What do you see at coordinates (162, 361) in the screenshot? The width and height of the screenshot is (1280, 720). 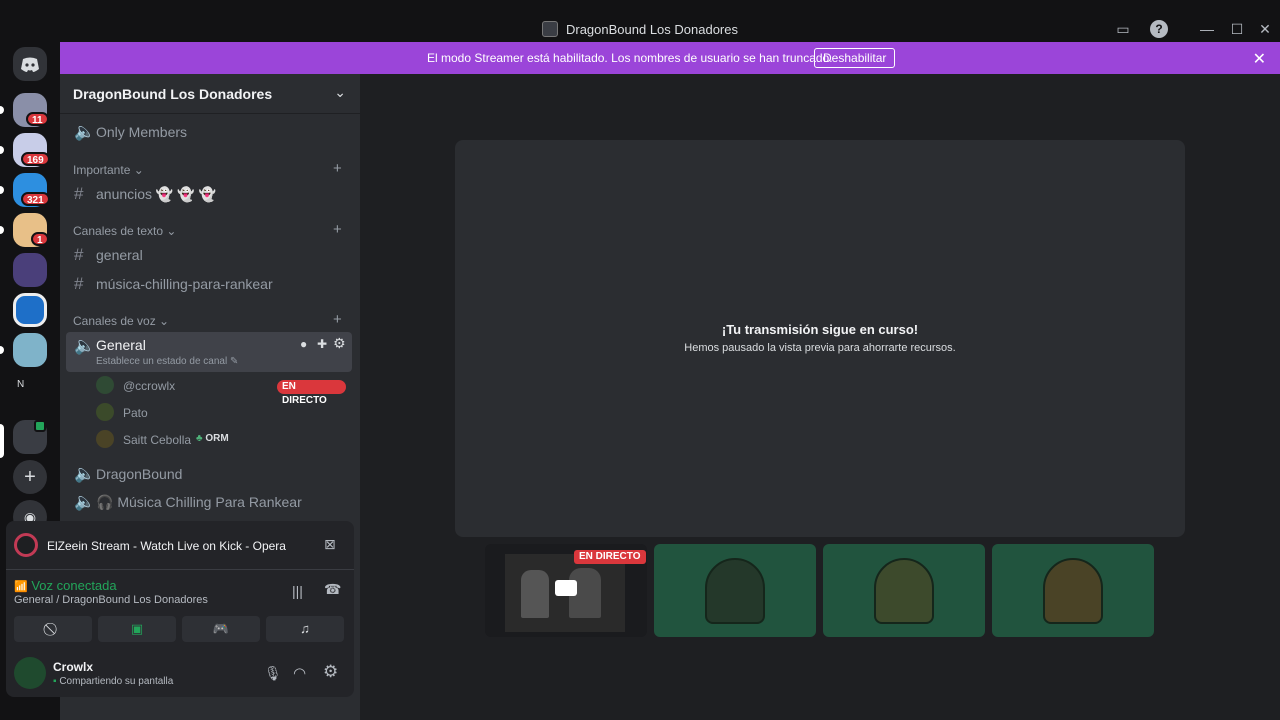 I see `channel-status-text: Establece un estado de canal` at bounding box center [162, 361].